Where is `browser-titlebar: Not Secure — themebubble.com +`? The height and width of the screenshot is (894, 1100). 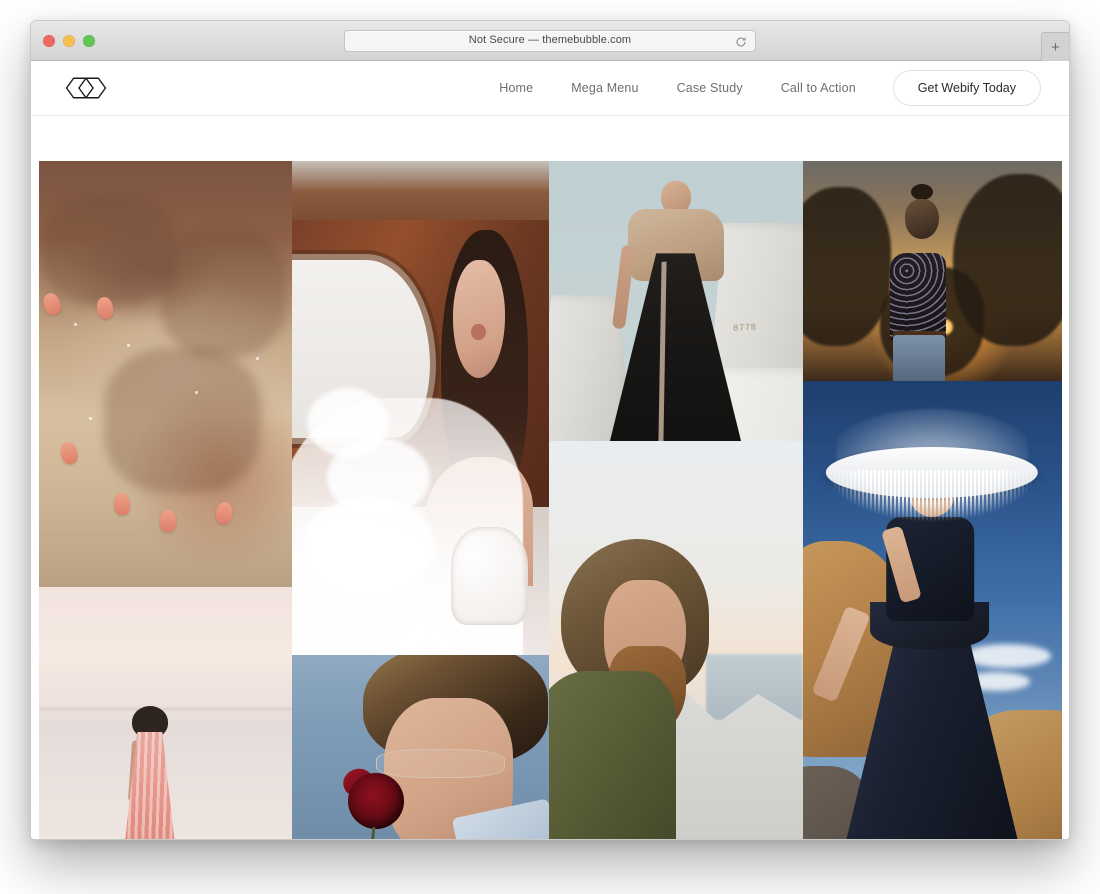
browser-titlebar: Not Secure — themebubble.com + is located at coordinates (550, 41).